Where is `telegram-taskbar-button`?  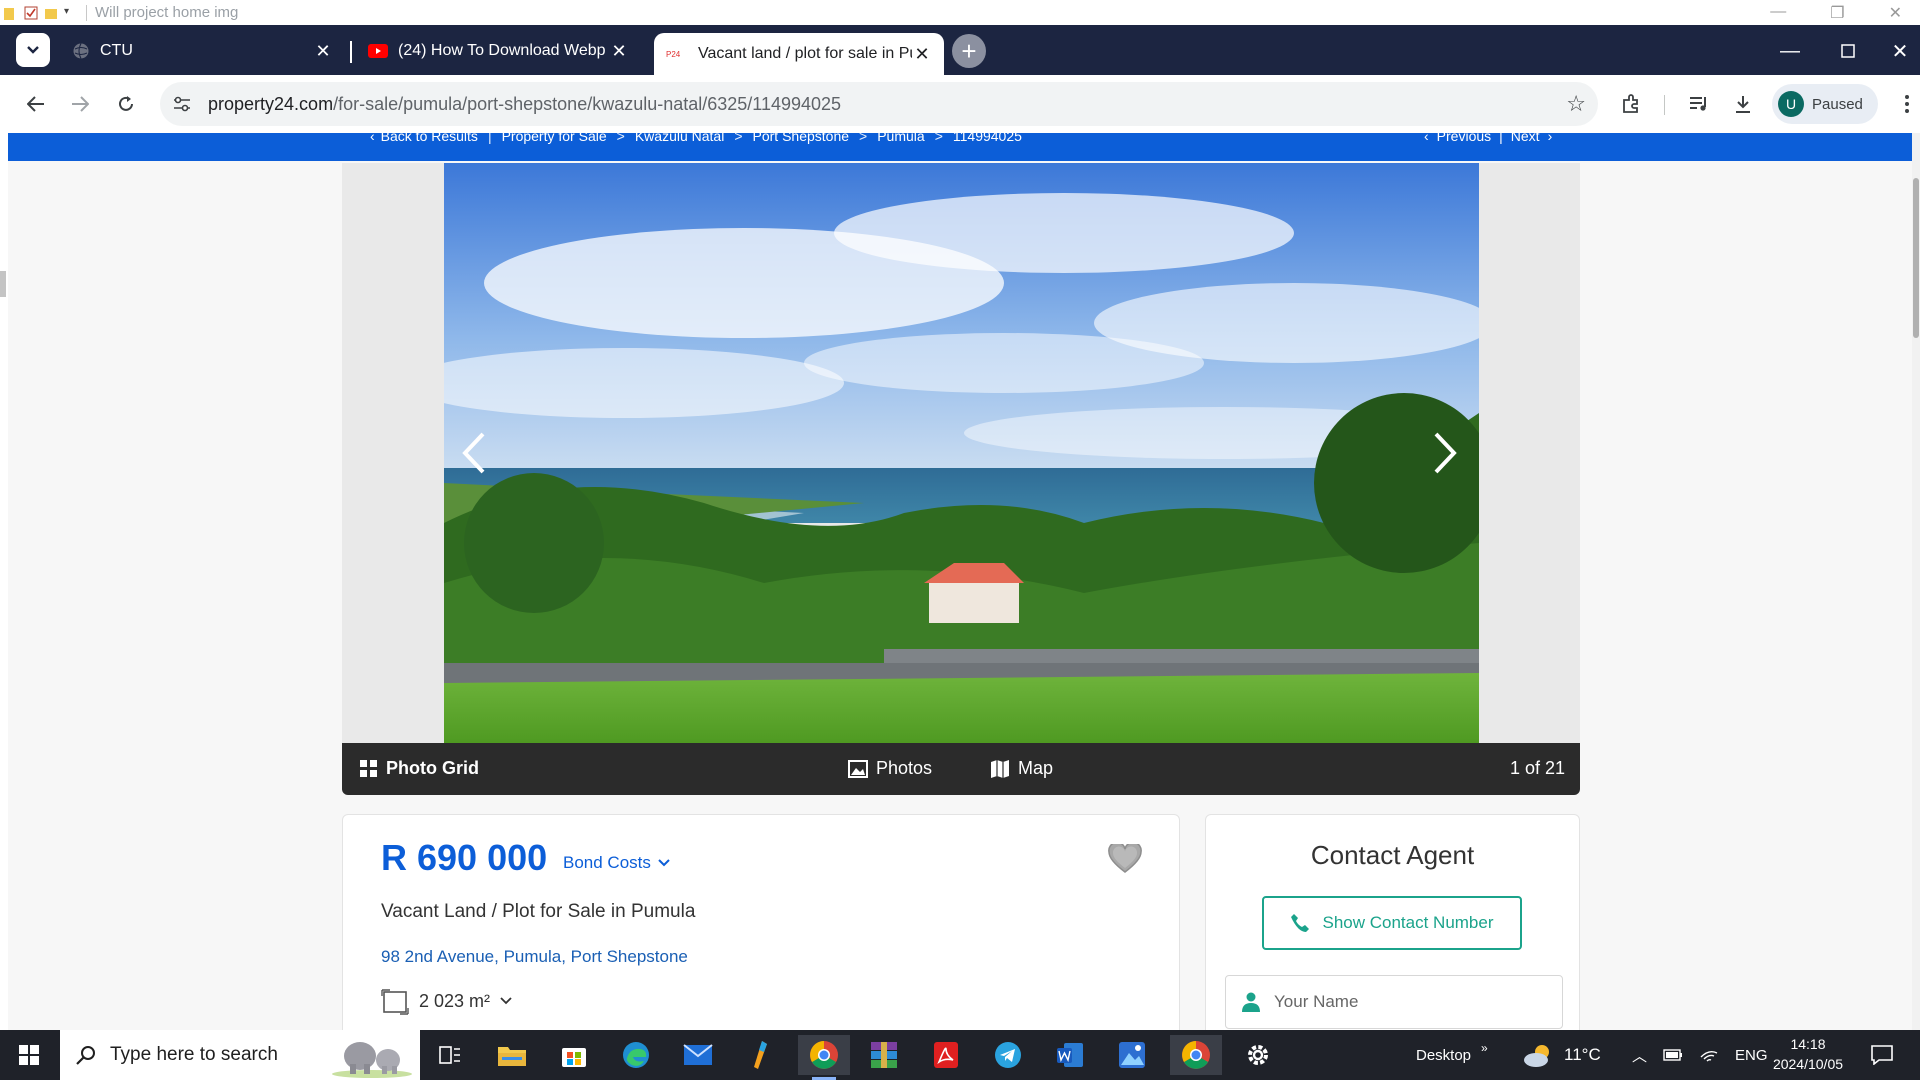
telegram-taskbar-button is located at coordinates (1008, 1055).